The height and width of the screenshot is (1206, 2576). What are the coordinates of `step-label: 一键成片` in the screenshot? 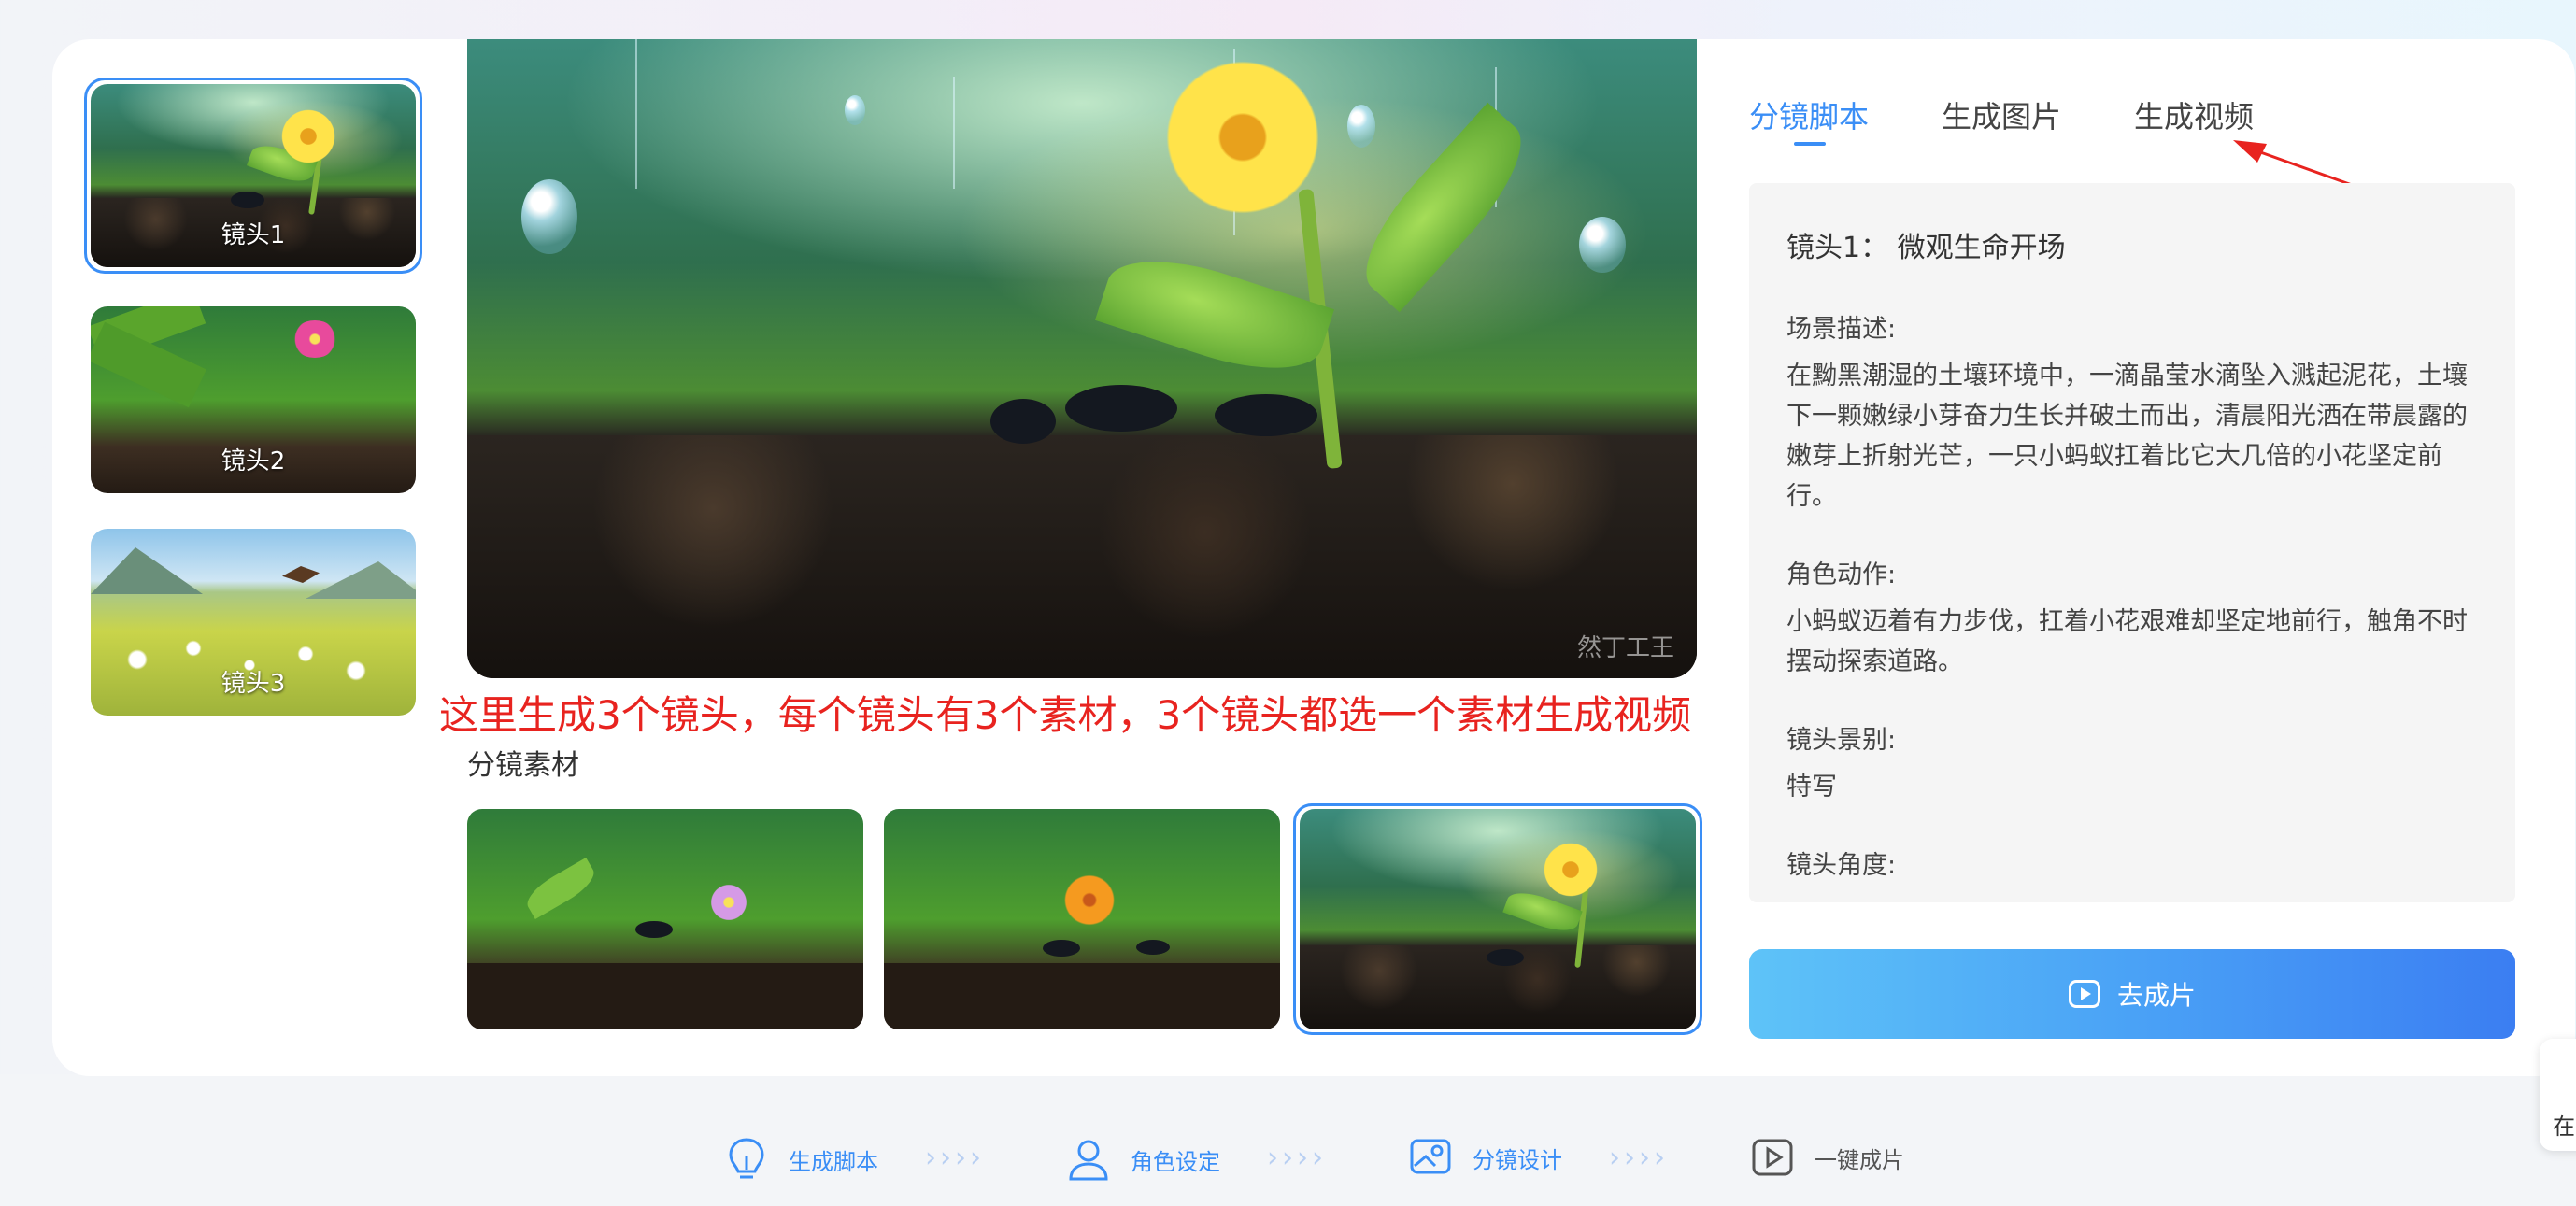 It's located at (1860, 1159).